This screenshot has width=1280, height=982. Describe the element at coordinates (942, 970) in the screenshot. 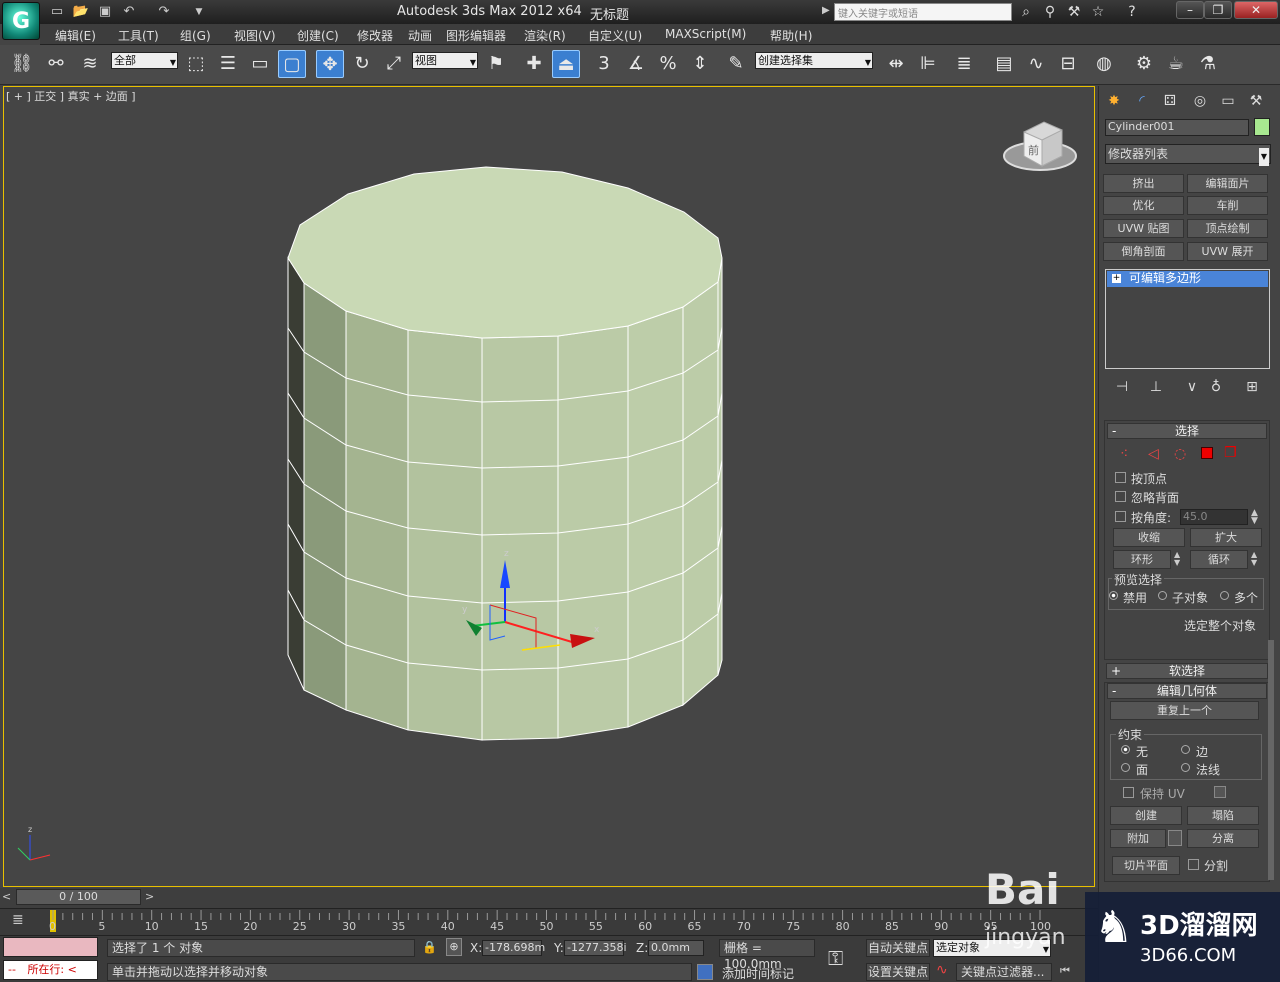

I see `key-filters-curve-icon: ∿` at that location.